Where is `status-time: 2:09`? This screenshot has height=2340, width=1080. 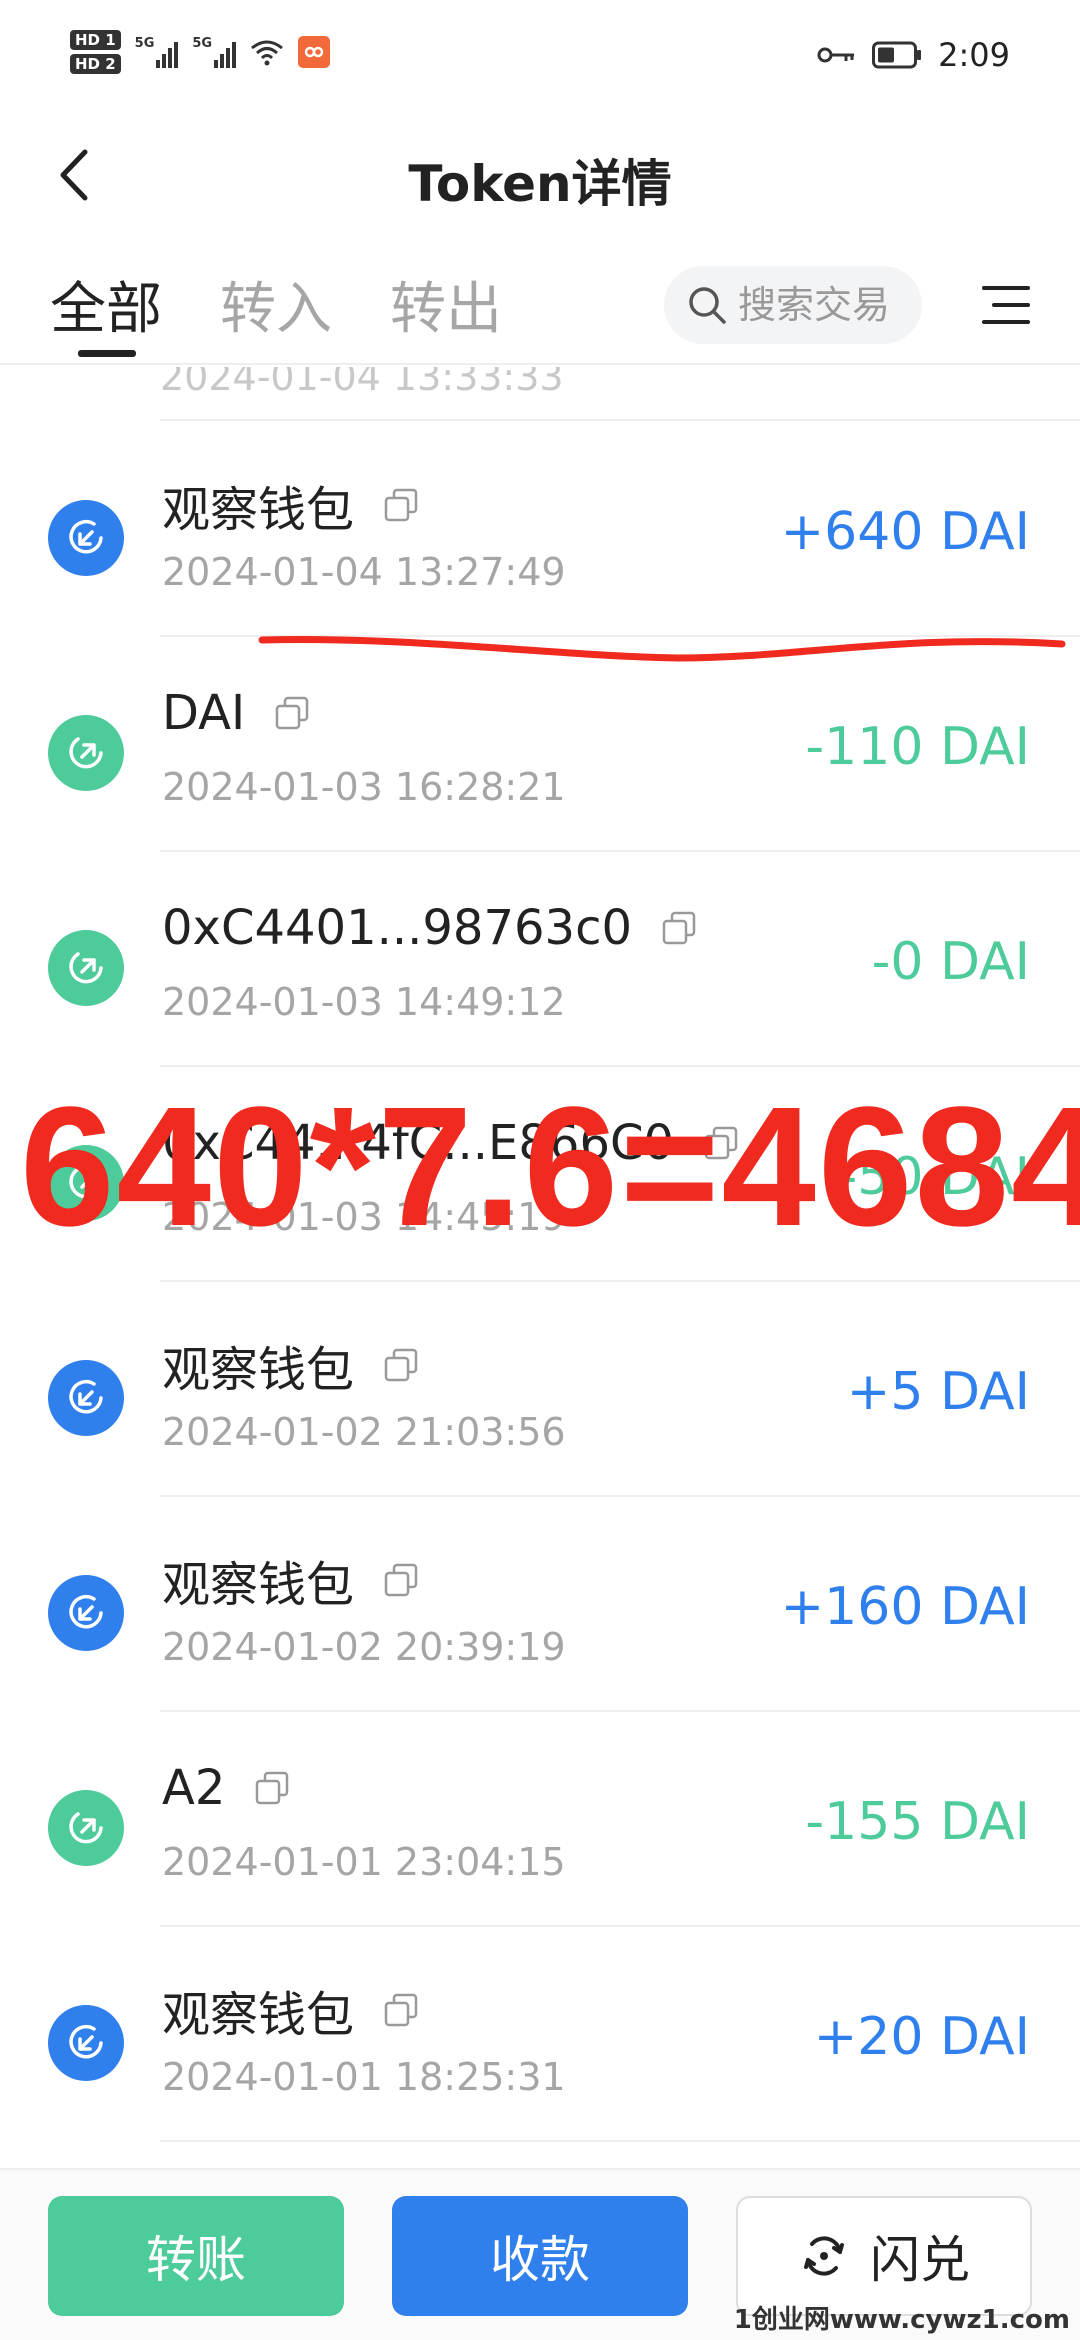
status-time: 2:09 is located at coordinates (974, 55).